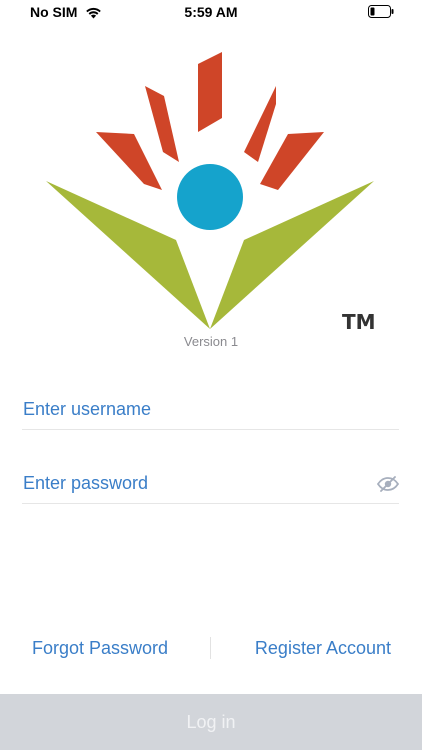 This screenshot has width=422, height=750. I want to click on battery-icon, so click(381, 11).